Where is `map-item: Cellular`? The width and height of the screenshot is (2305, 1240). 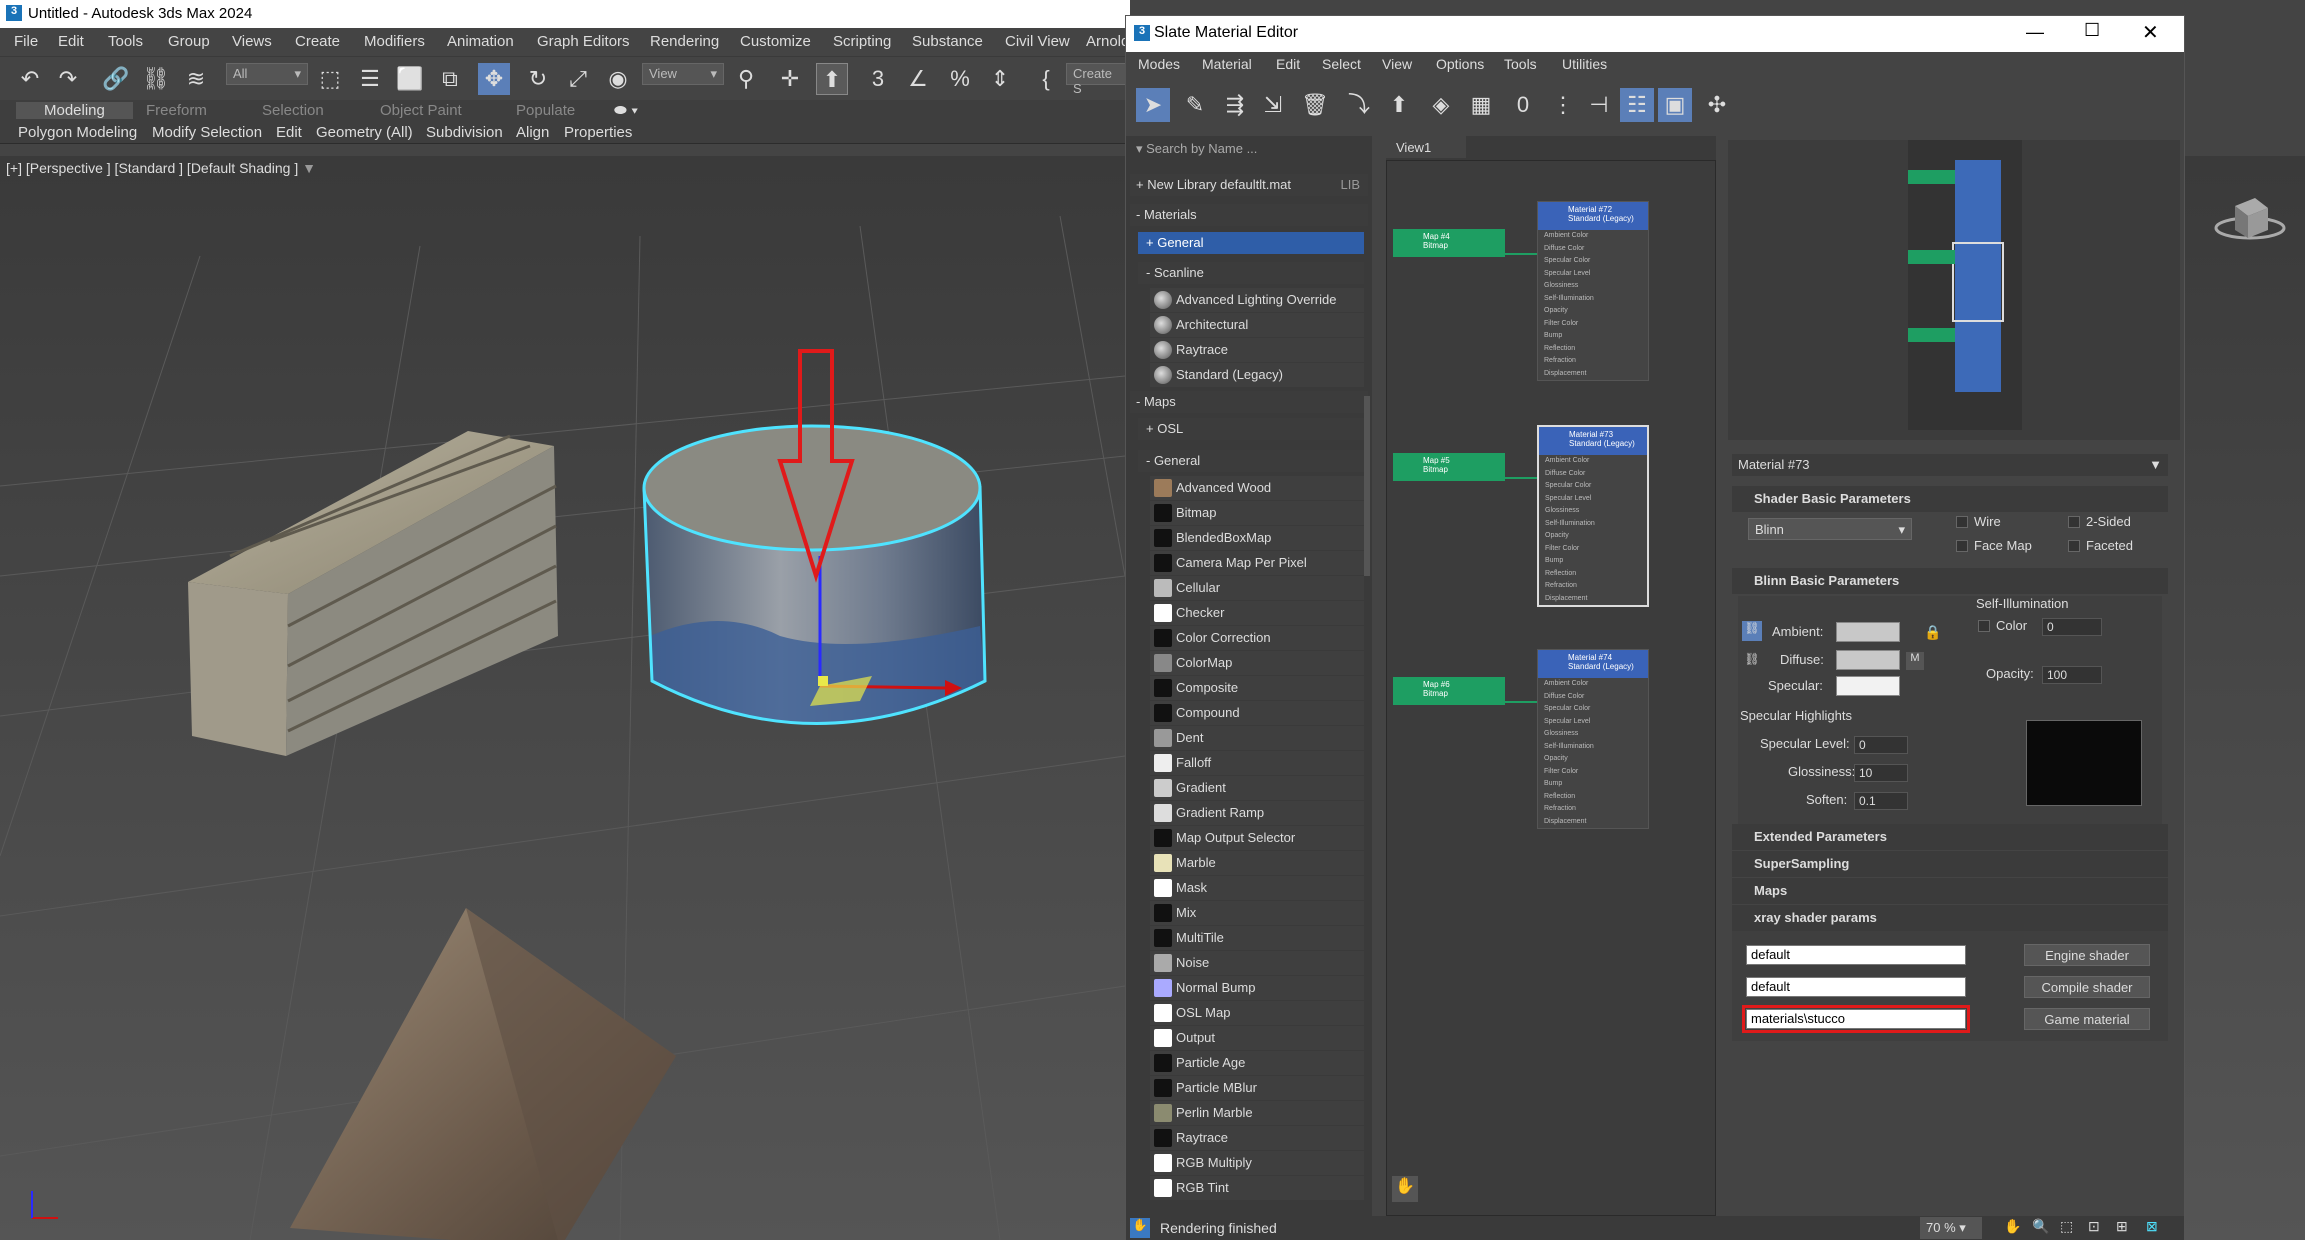
map-item: Cellular is located at coordinates (1257, 588).